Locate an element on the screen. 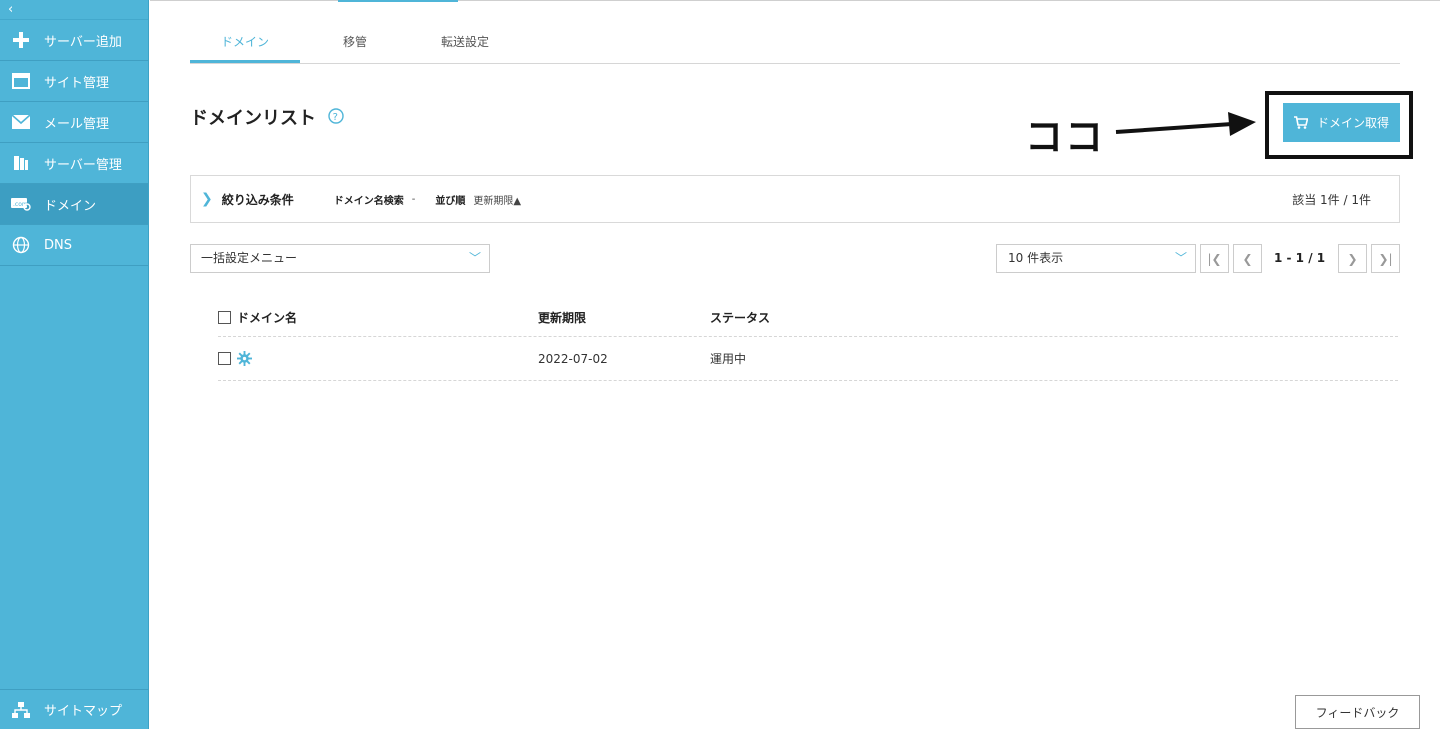 This screenshot has width=1440, height=729. server-icon is located at coordinates (21, 163).